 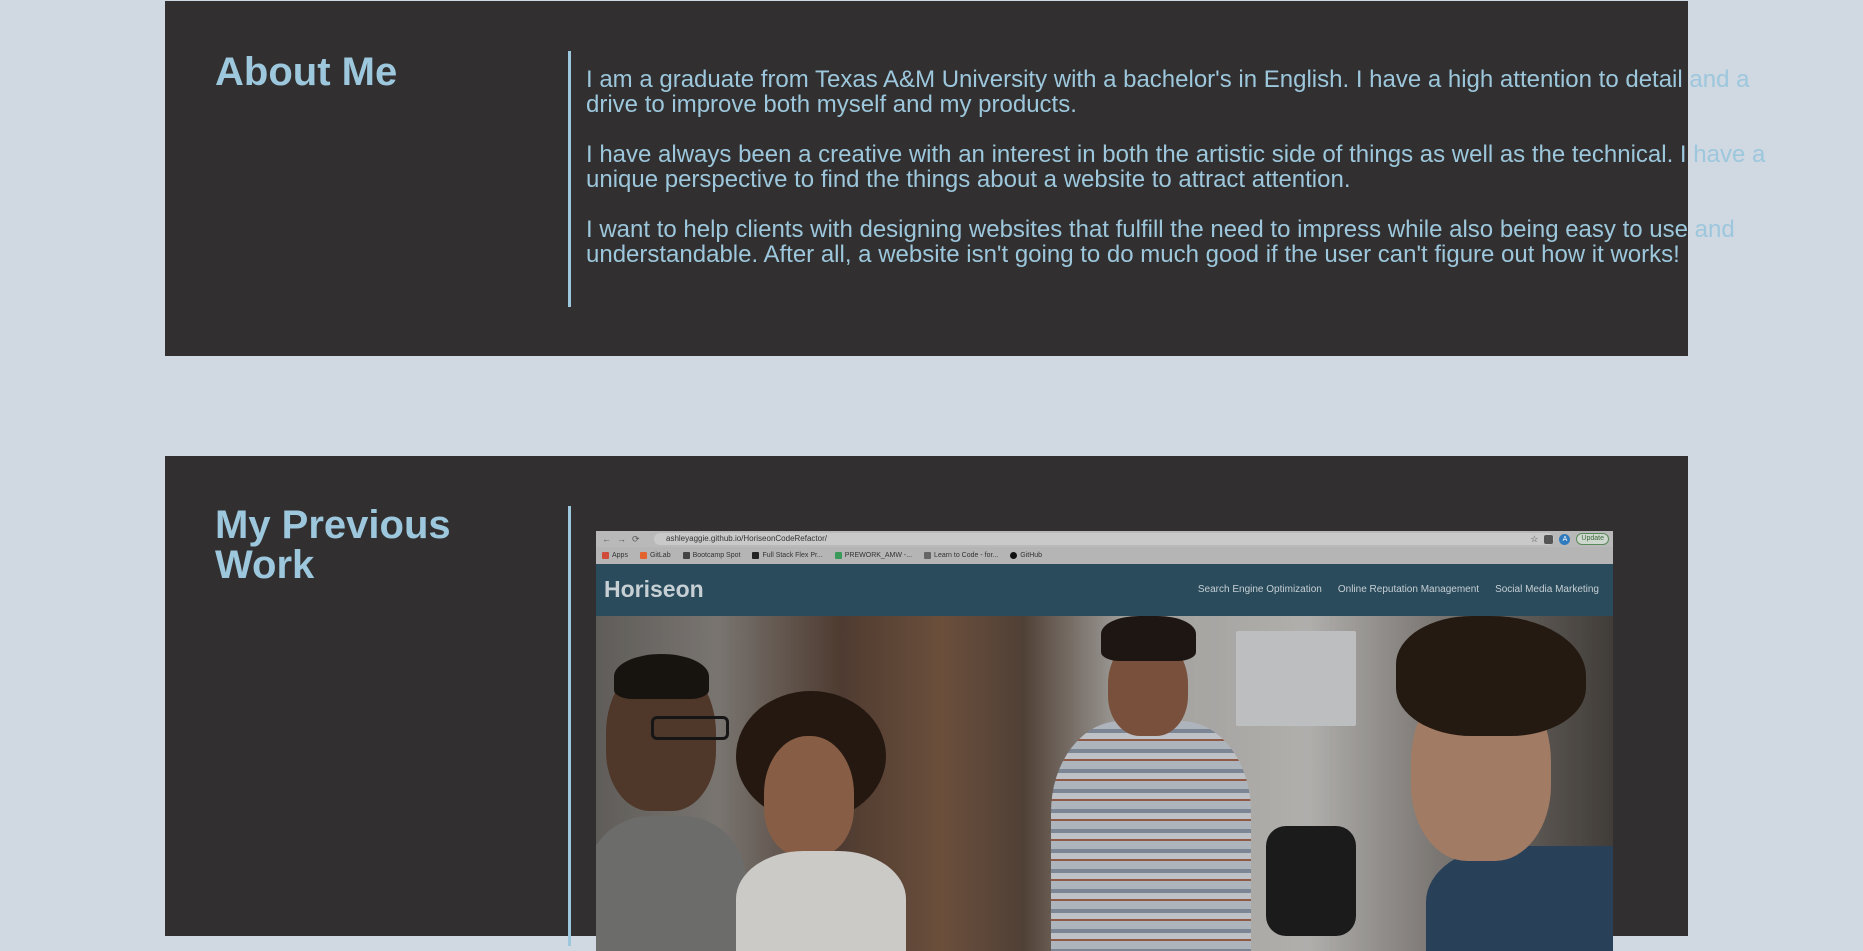 What do you see at coordinates (1565, 539) in the screenshot?
I see `avatar: A` at bounding box center [1565, 539].